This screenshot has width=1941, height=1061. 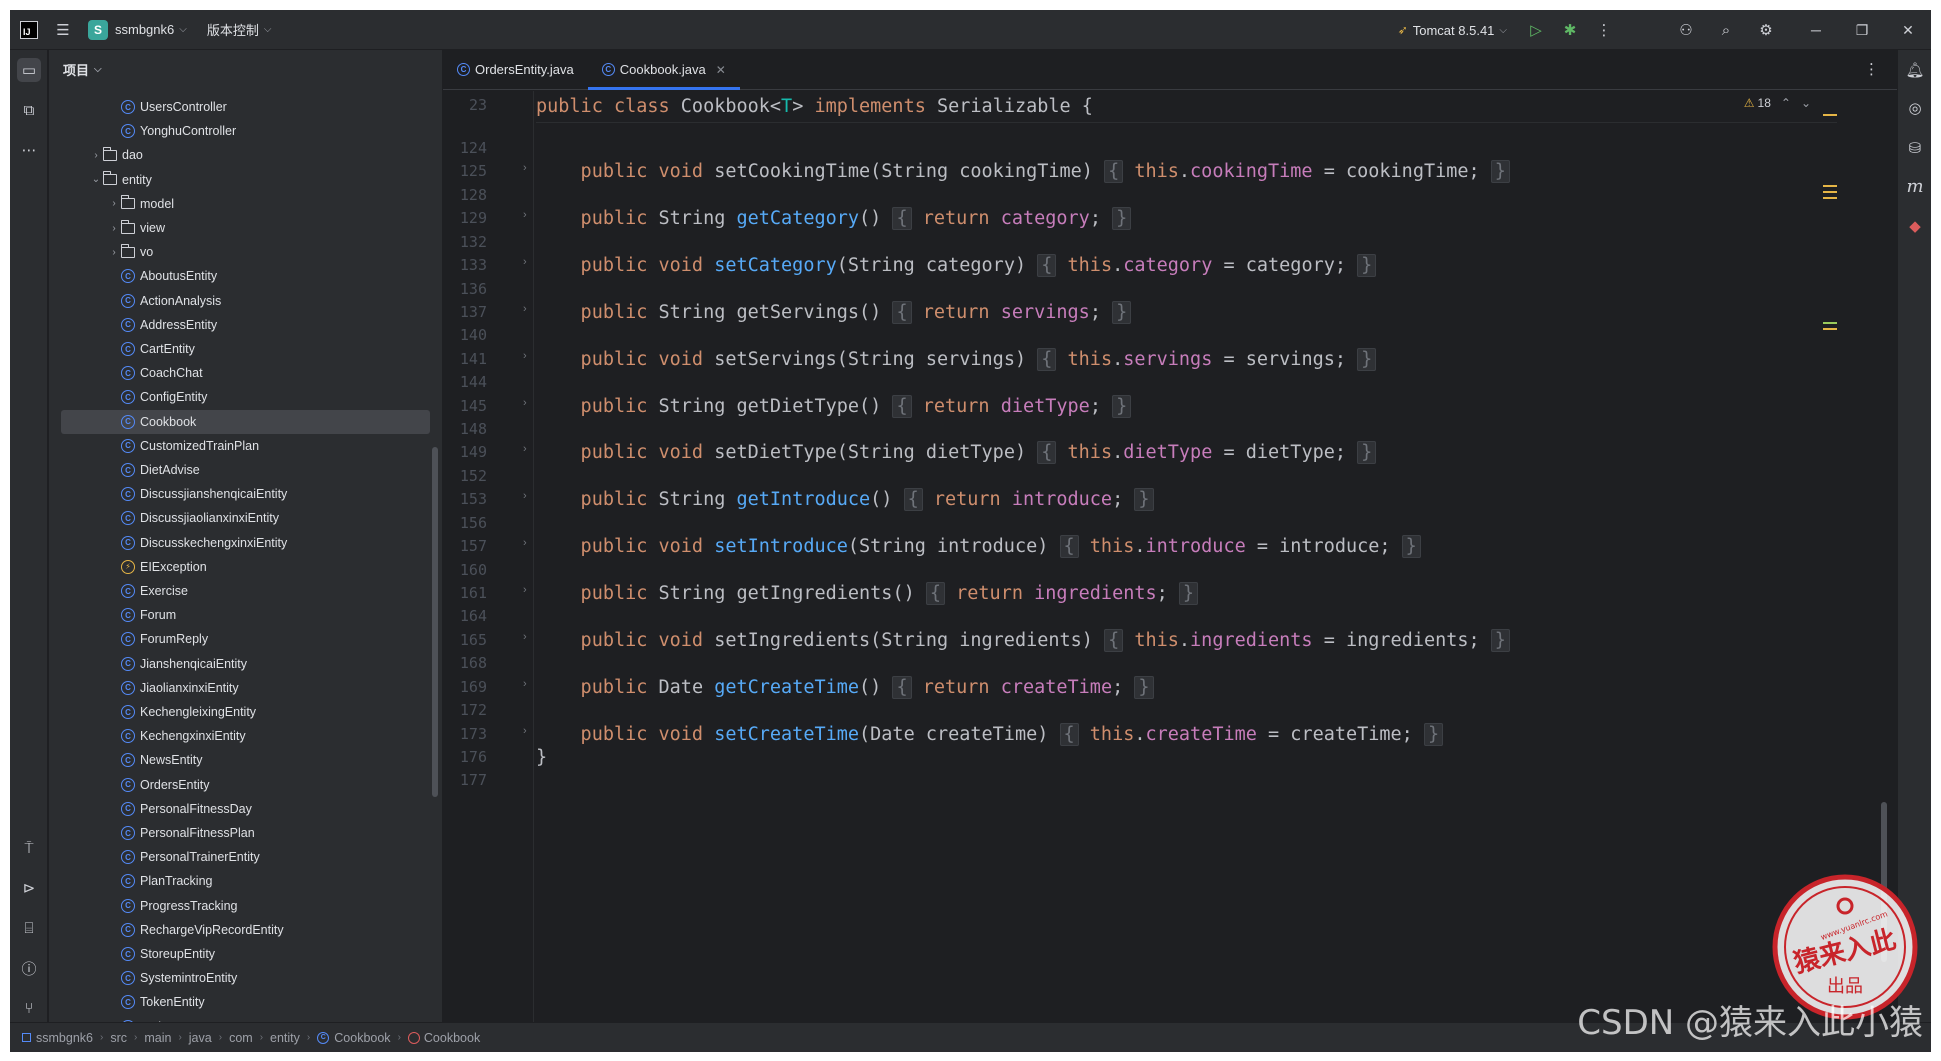 What do you see at coordinates (245, 421) in the screenshot?
I see `tree-item: C Cookbook` at bounding box center [245, 421].